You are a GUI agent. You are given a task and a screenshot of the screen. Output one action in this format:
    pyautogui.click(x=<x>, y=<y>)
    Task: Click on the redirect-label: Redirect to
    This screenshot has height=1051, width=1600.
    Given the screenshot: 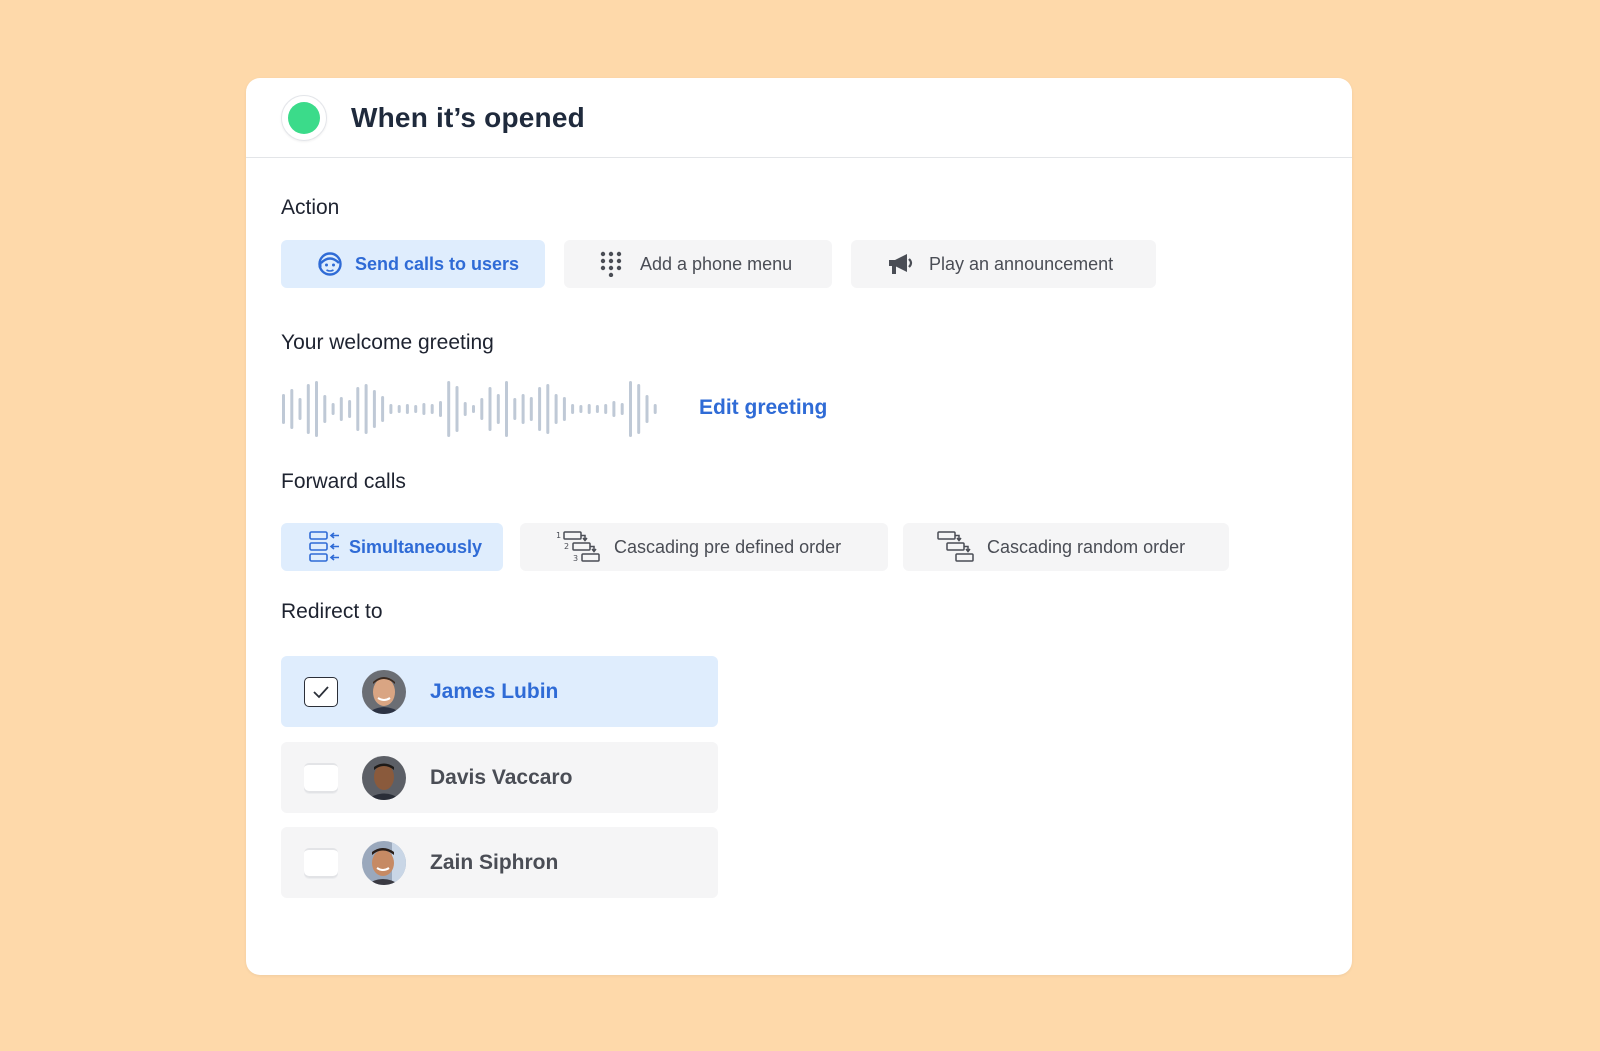 What is the action you would take?
    pyautogui.click(x=332, y=611)
    